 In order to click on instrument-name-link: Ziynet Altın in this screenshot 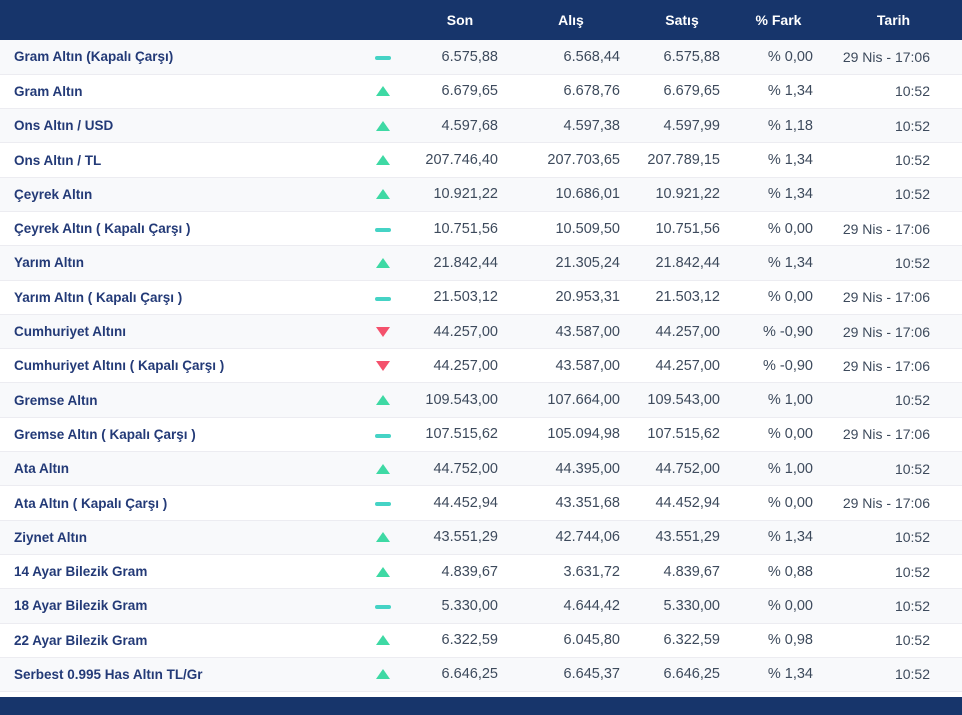, I will do `click(178, 537)`.